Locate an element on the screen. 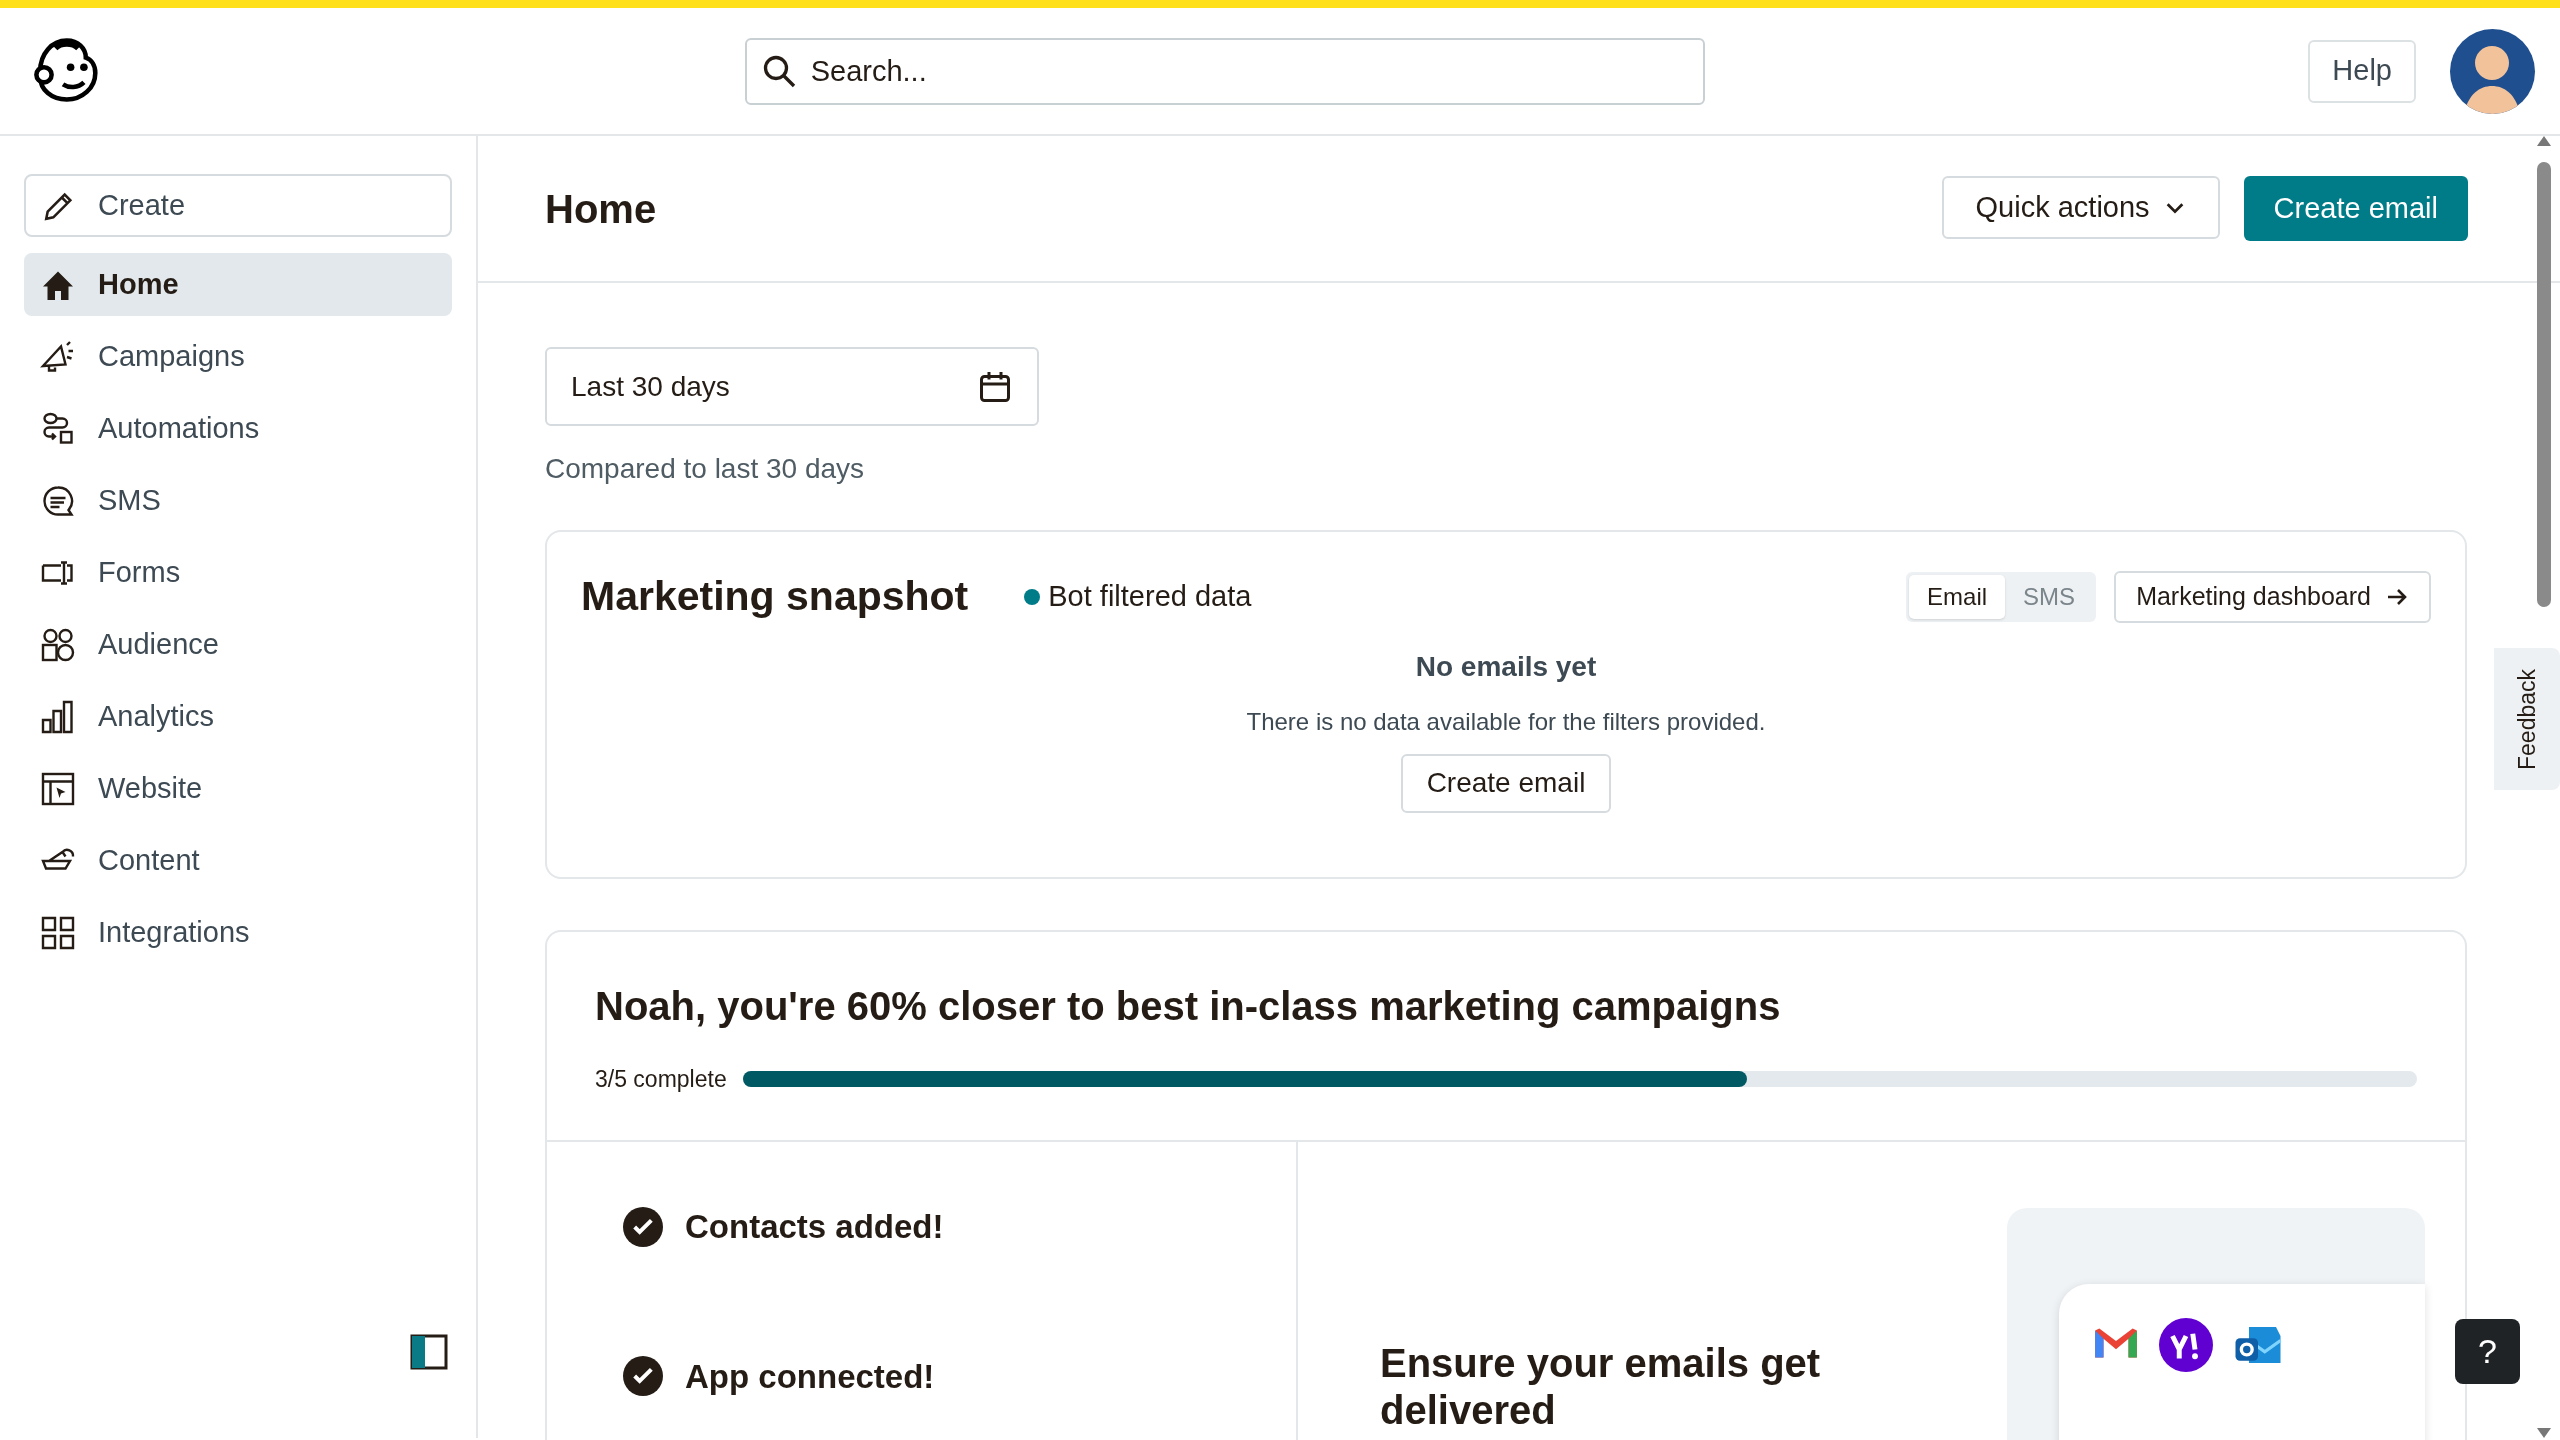 This screenshot has height=1440, width=2560. people-icon is located at coordinates (58, 644).